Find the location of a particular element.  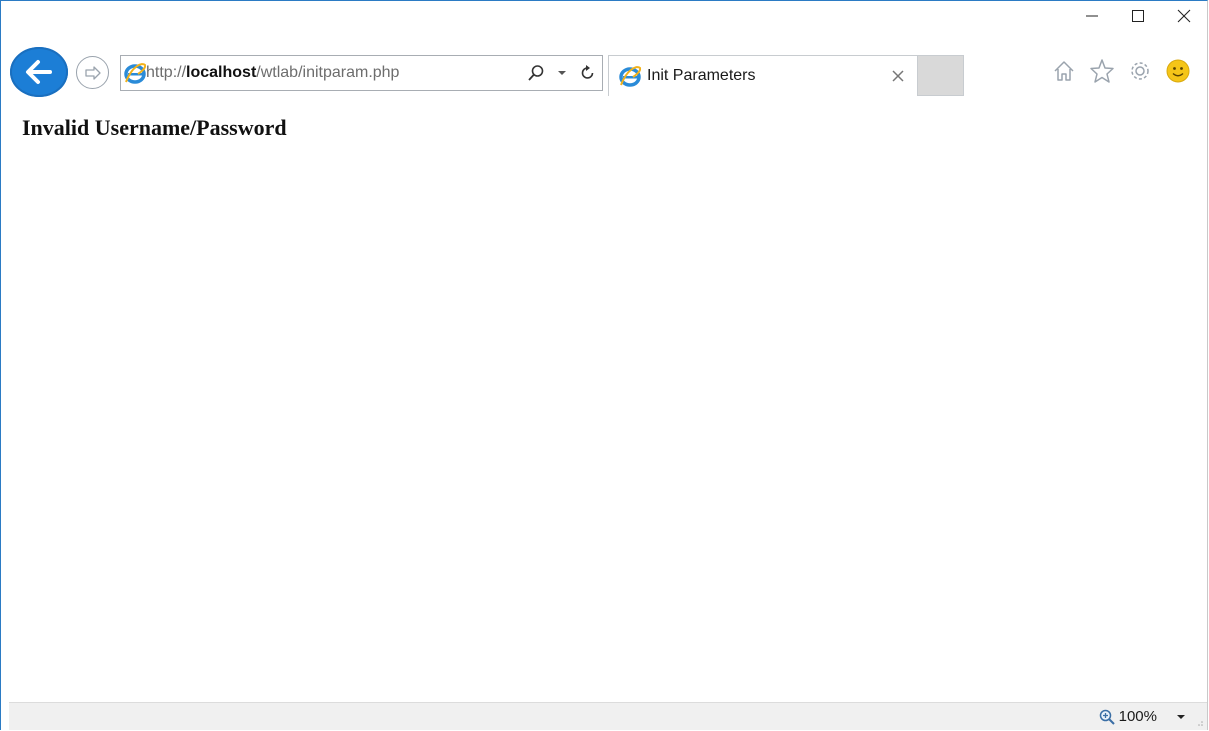

forward-button is located at coordinates (92, 72).